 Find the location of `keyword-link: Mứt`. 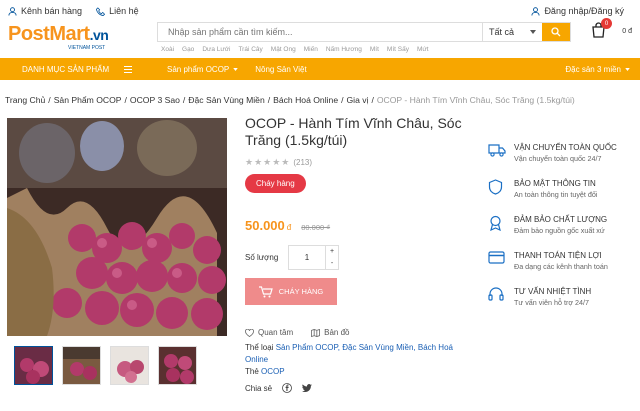

keyword-link: Mứt is located at coordinates (423, 49).